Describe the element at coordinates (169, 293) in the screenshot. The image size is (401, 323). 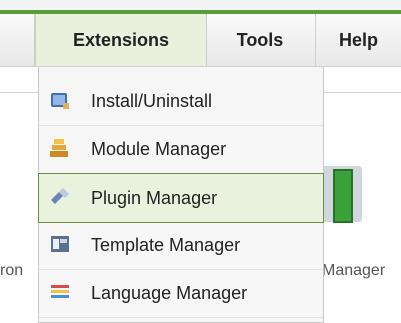
I see `dropdown-item-label: Language Manager` at that location.